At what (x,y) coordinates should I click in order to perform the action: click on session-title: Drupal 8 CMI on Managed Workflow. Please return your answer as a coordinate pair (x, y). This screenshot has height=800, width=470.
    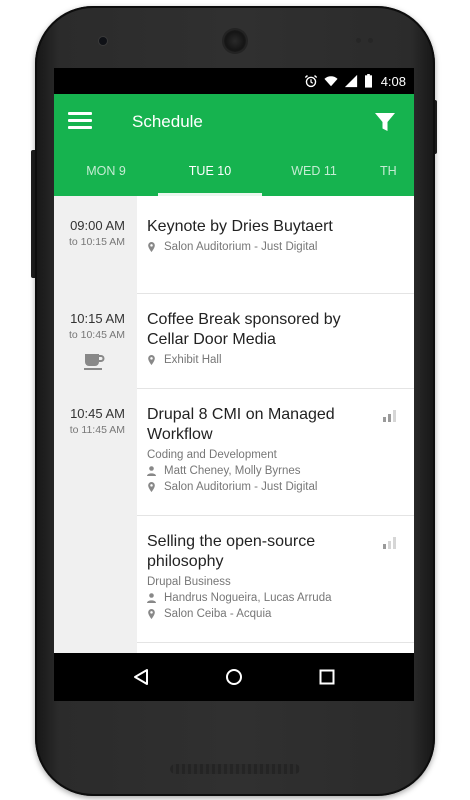
    Looking at the image, I should click on (241, 424).